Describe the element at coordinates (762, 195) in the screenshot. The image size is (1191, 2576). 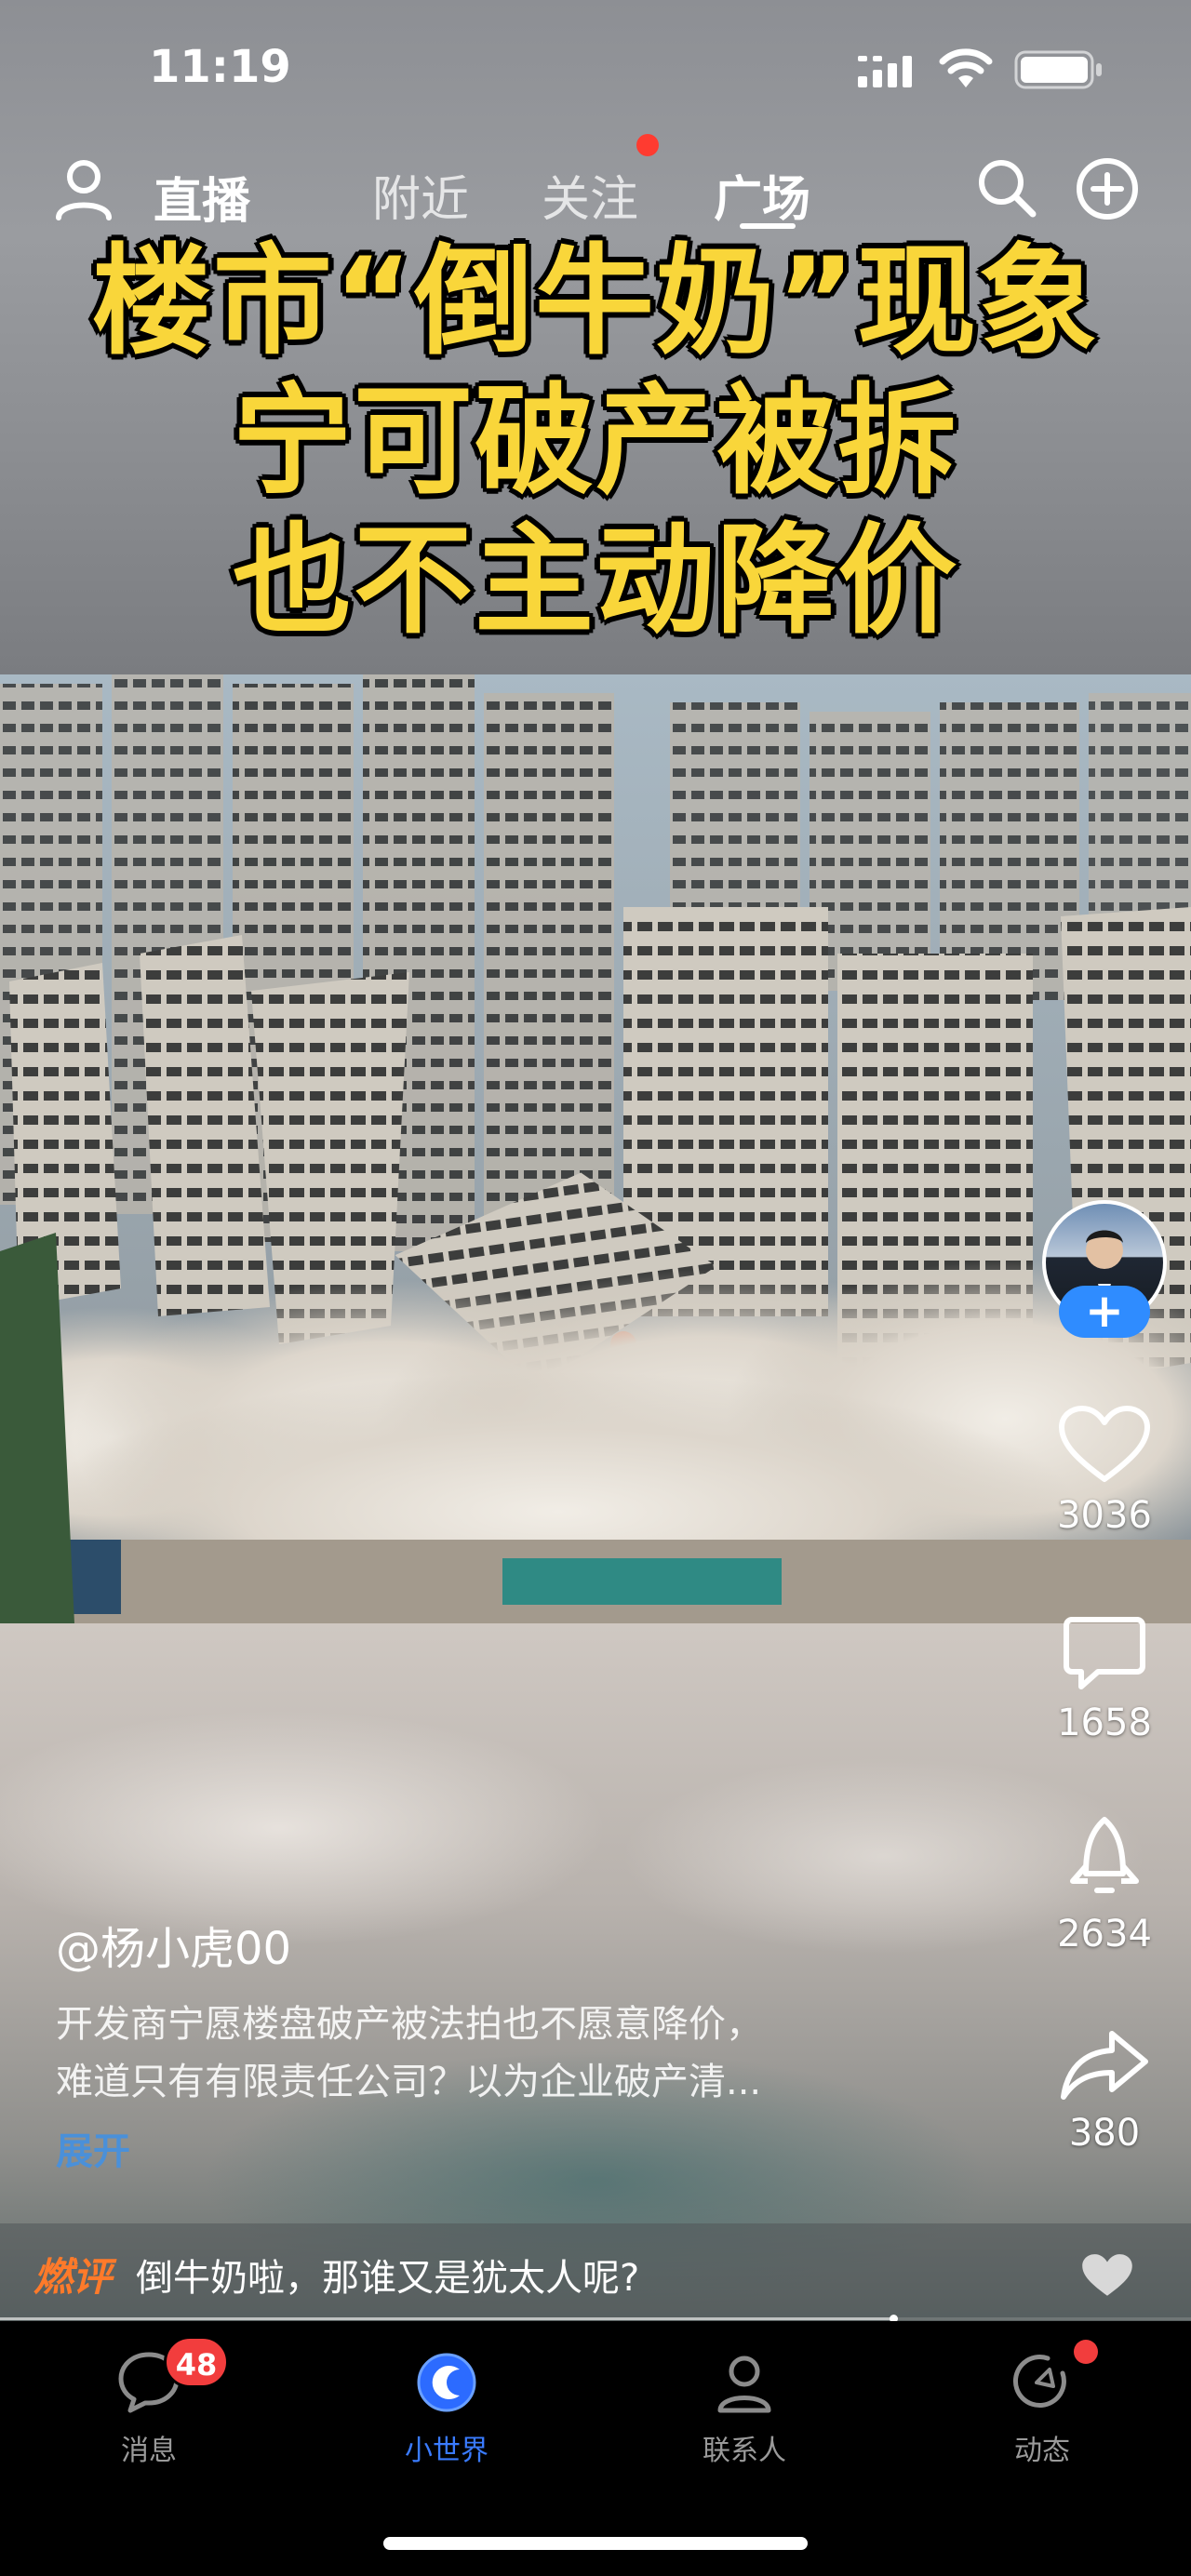
I see `tab-plaza: 广场` at that location.